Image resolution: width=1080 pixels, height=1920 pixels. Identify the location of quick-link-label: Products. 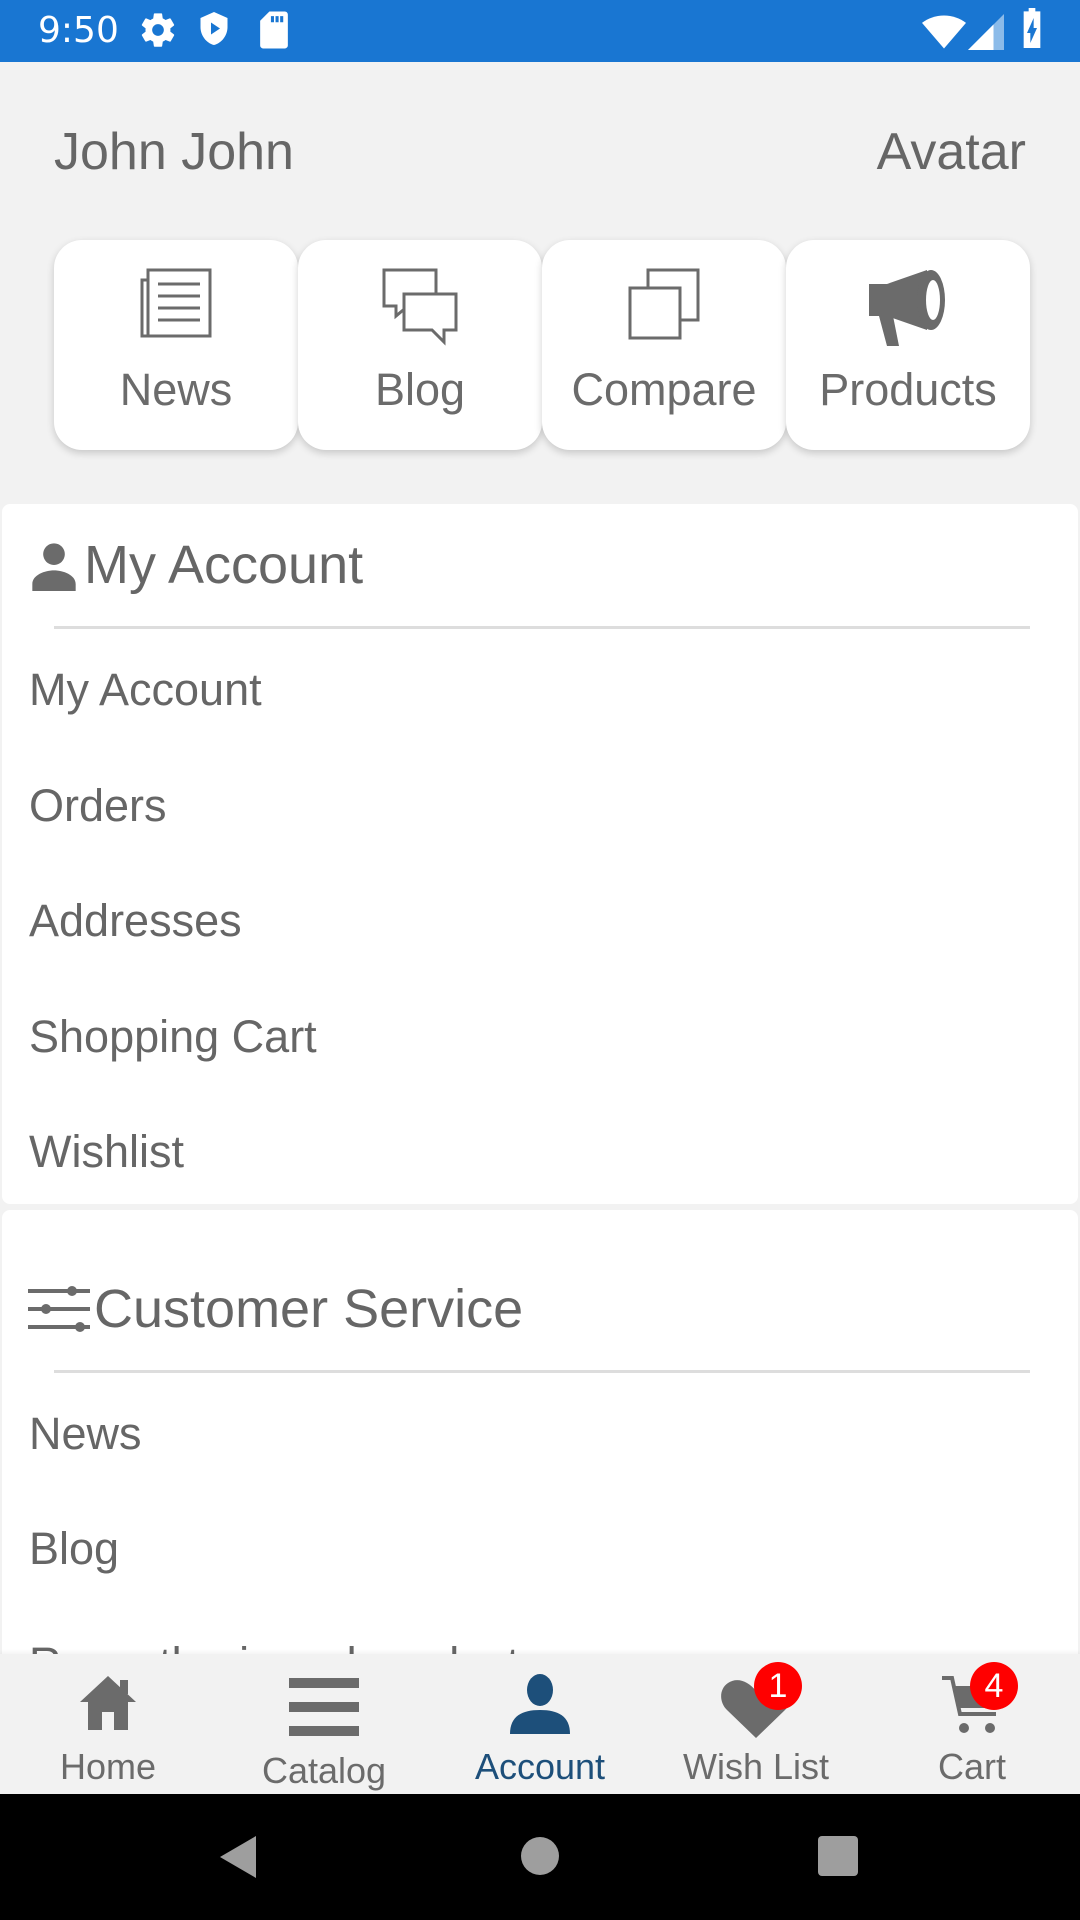
(908, 389).